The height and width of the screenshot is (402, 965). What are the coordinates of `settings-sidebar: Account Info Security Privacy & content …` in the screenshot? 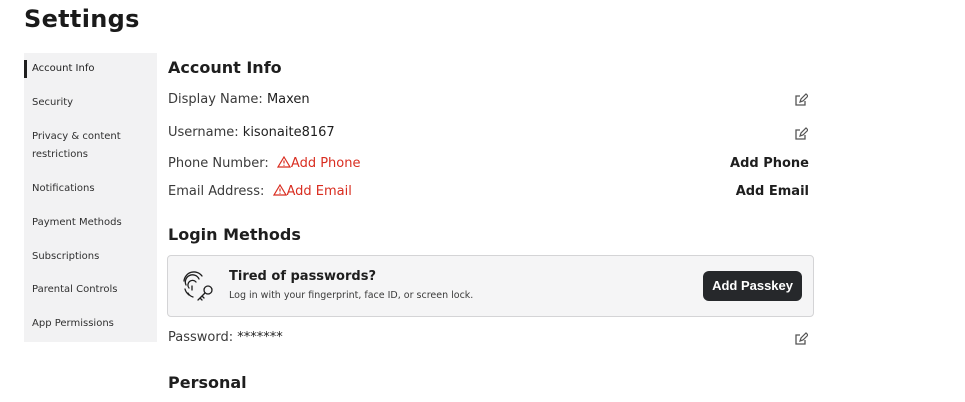 It's located at (90, 197).